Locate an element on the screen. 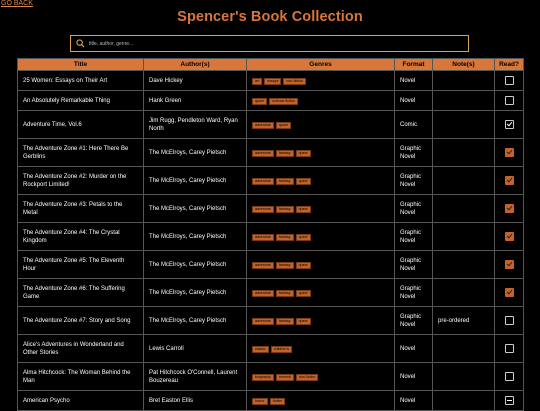 The height and width of the screenshot is (411, 540). book-genres-cell: horror thriller is located at coordinates (320, 400).